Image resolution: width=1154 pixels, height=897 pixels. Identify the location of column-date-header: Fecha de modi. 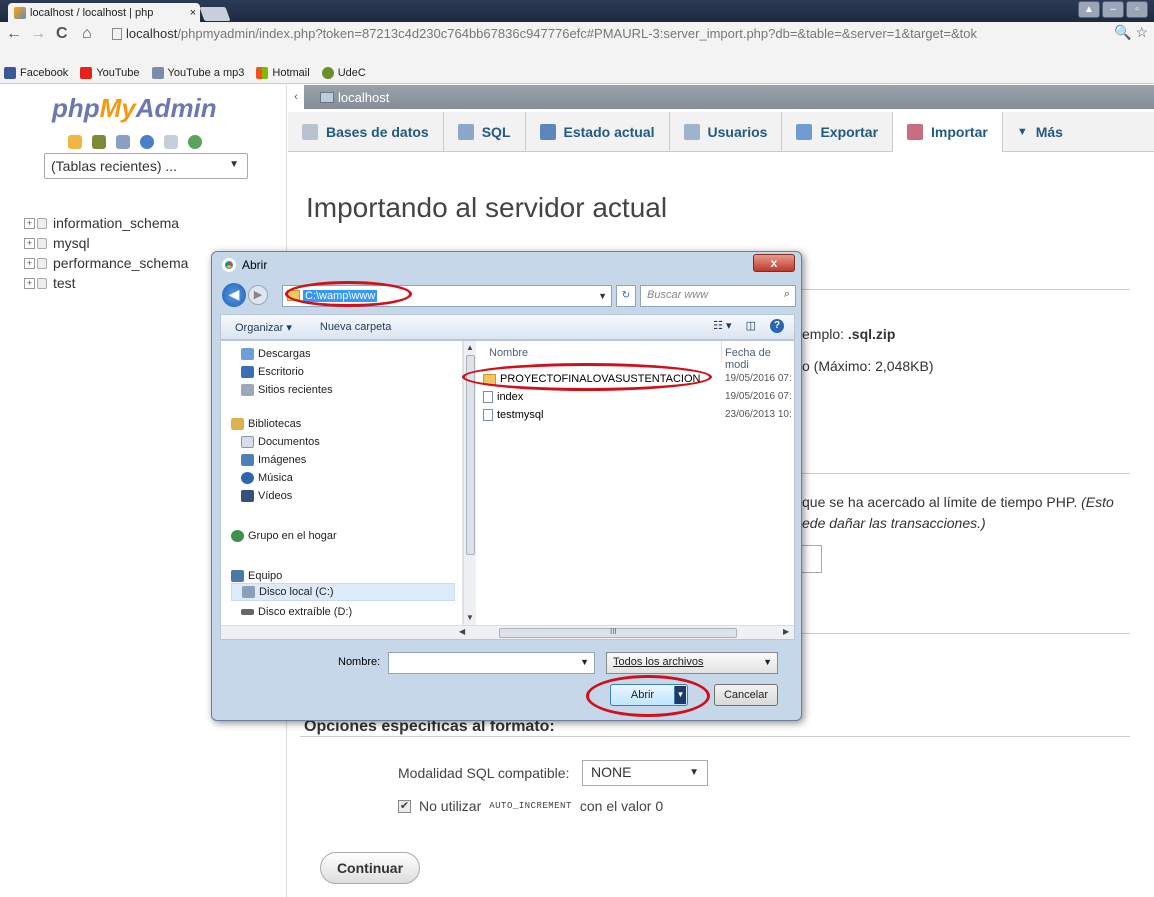
(759, 359).